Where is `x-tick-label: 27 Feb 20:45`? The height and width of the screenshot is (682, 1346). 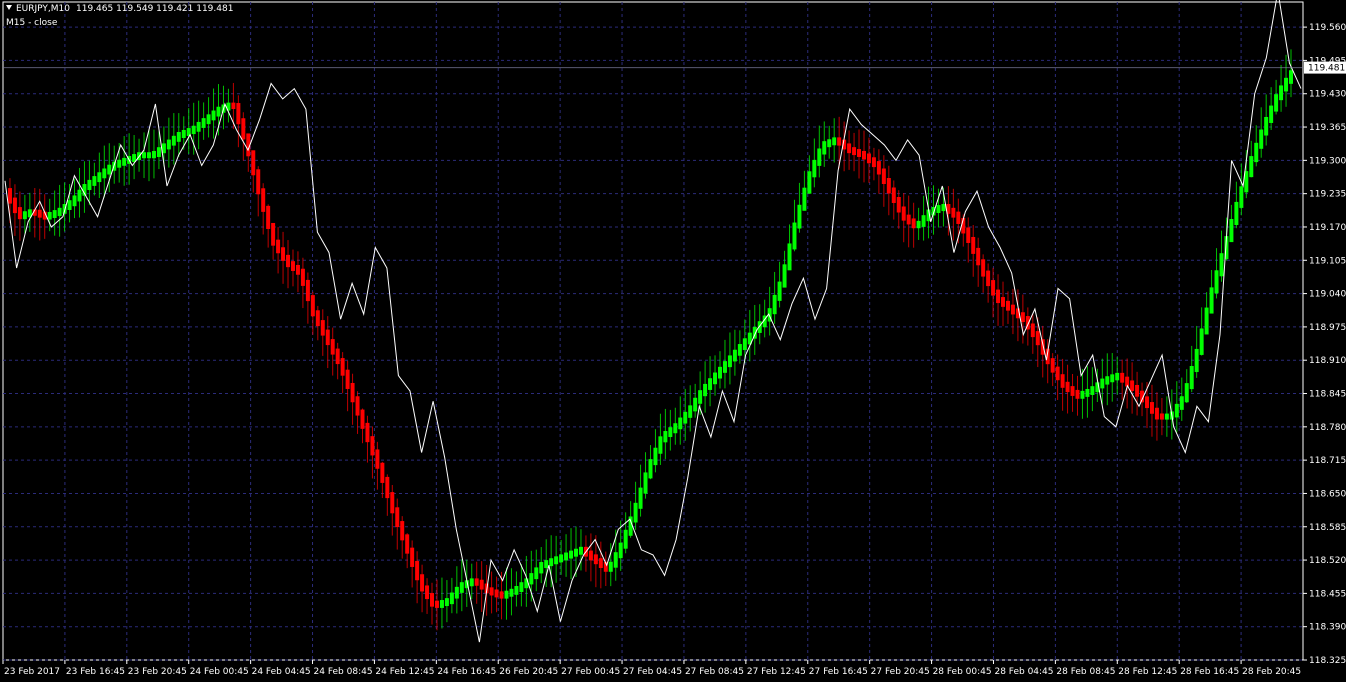
x-tick-label: 27 Feb 20:45 is located at coordinates (900, 672).